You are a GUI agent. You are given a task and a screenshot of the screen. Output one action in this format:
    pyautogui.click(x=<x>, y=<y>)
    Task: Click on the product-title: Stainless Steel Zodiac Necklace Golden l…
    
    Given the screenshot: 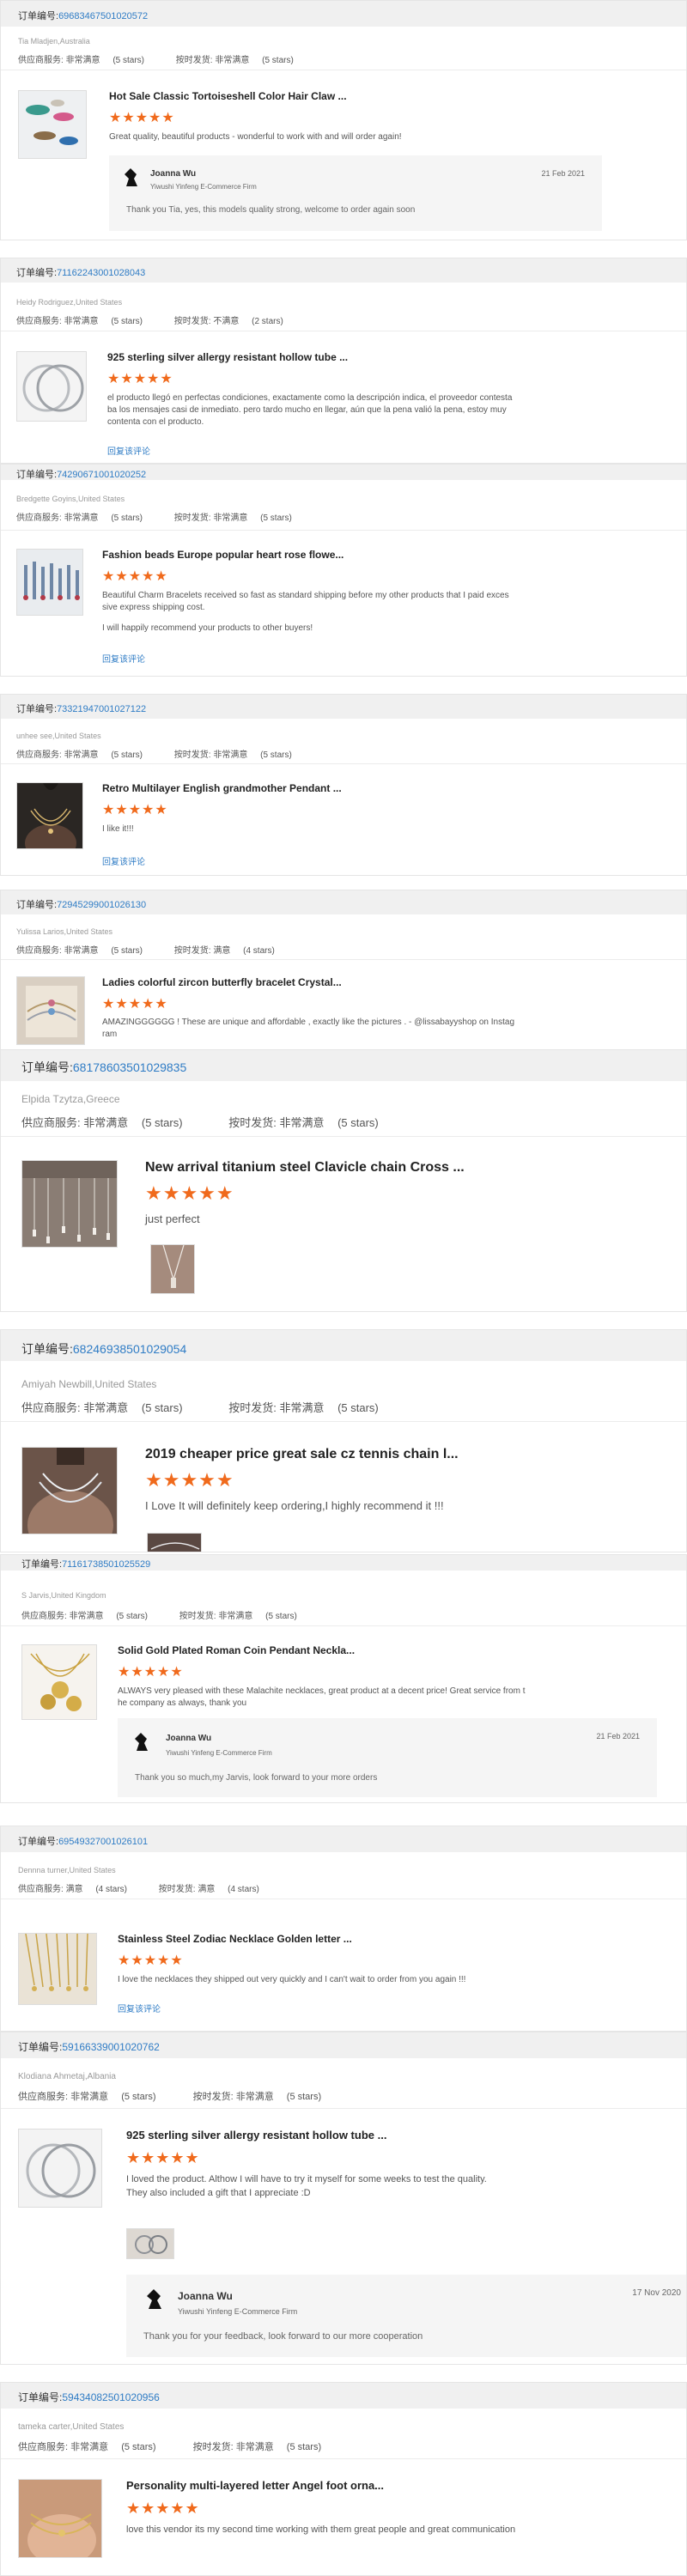 What is the action you would take?
    pyautogui.click(x=235, y=1939)
    